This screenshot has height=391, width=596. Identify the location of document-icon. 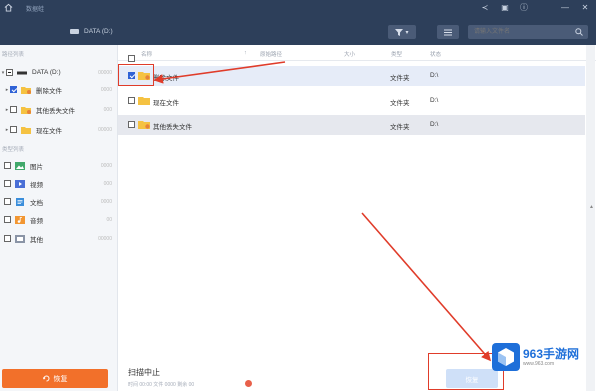
(20, 201).